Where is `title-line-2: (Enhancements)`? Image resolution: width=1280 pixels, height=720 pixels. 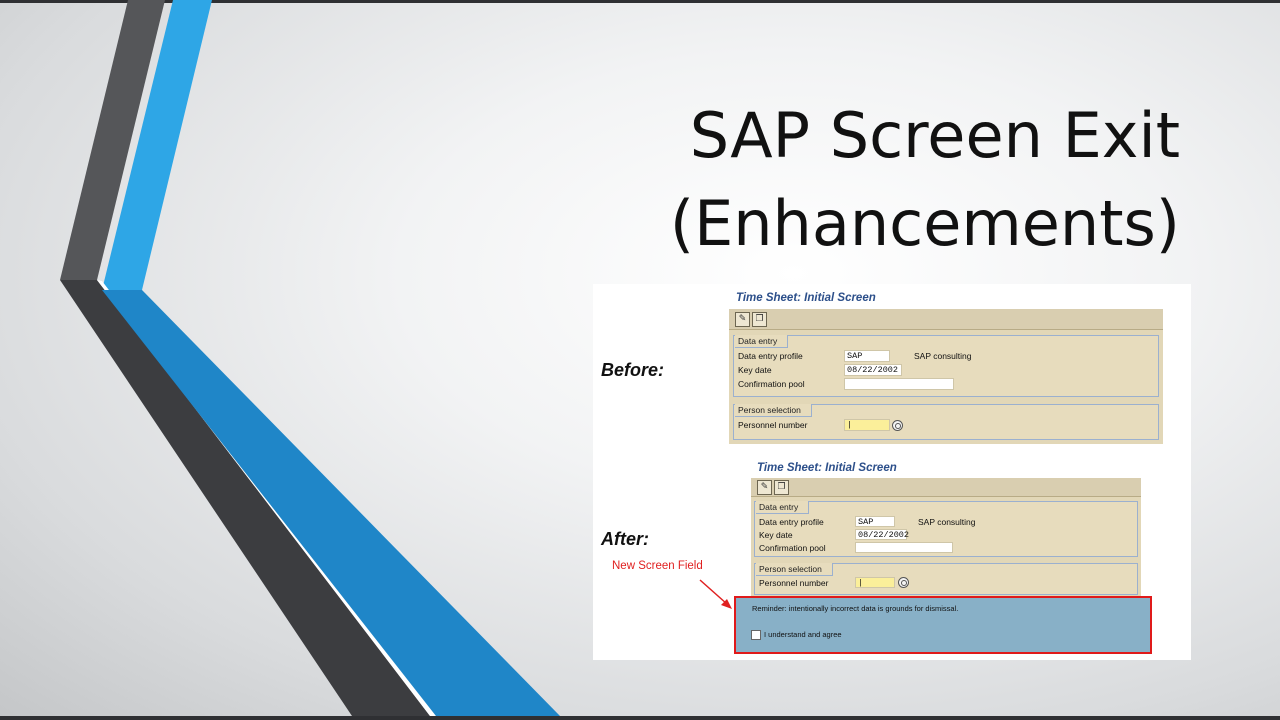 title-line-2: (Enhancements) is located at coordinates (924, 223).